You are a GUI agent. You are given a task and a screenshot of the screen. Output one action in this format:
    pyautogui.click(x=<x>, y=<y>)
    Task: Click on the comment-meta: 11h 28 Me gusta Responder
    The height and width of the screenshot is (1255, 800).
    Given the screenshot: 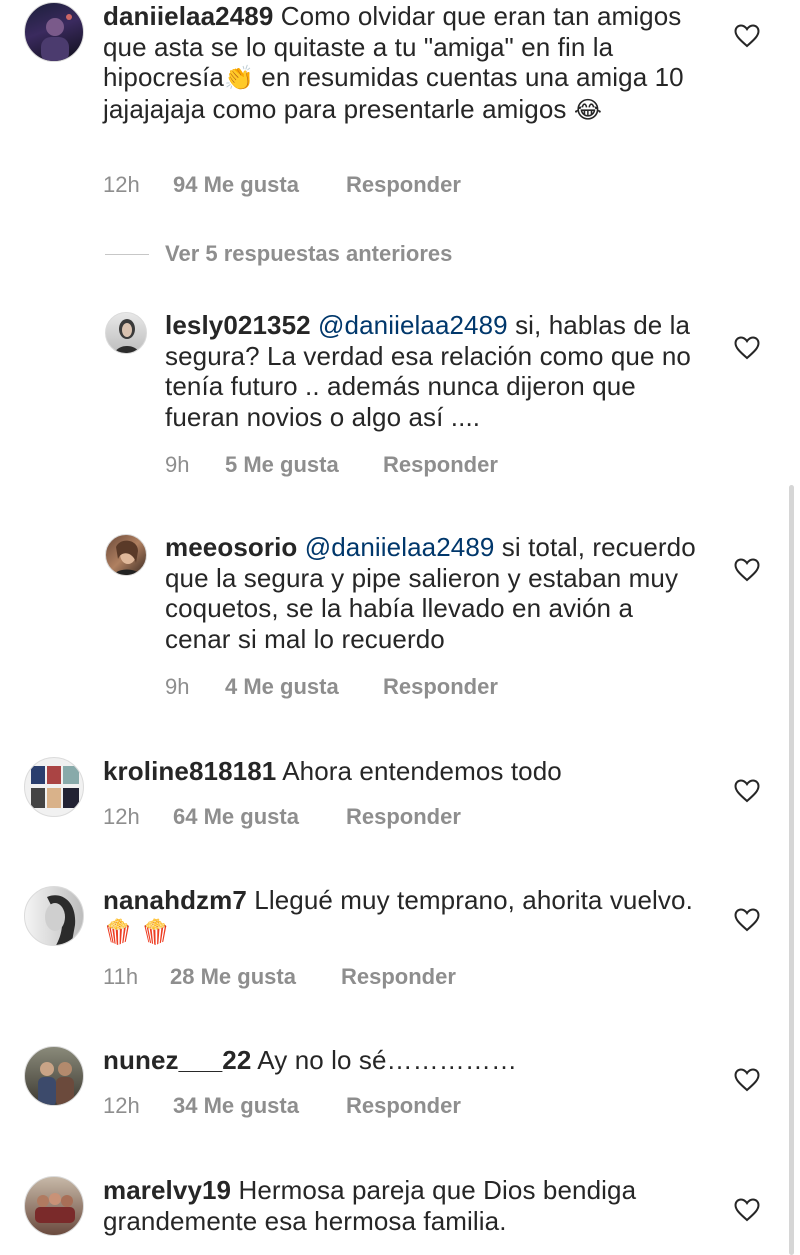 What is the action you would take?
    pyautogui.click(x=279, y=977)
    